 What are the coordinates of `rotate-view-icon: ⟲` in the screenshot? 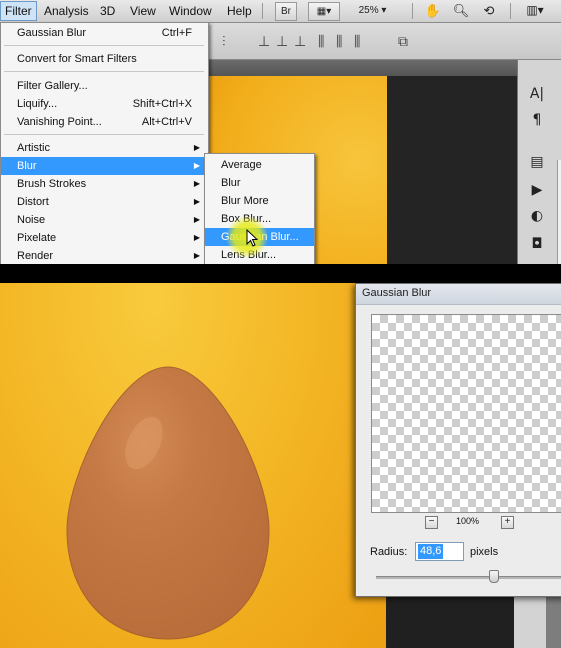 It's located at (489, 10).